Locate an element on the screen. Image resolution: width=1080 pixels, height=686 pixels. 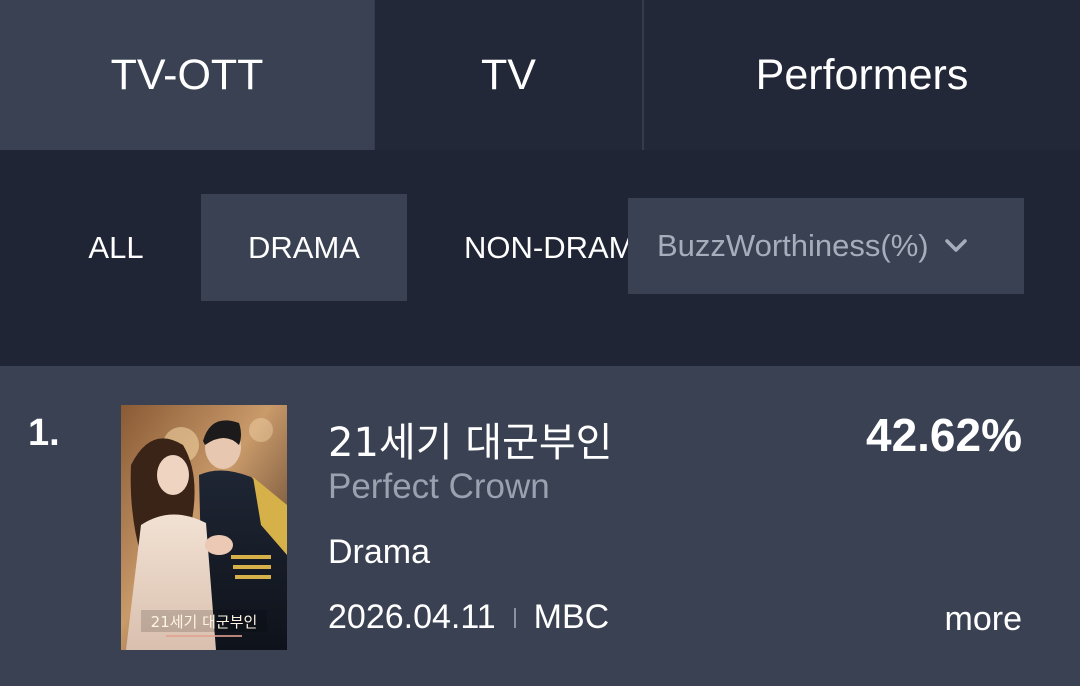
tab-performers: Performers is located at coordinates (861, 75).